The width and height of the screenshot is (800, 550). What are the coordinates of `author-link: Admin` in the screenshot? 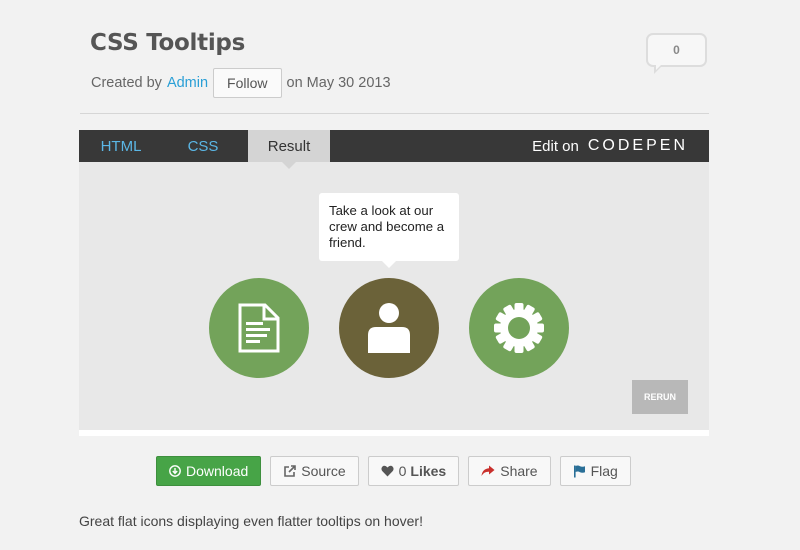 It's located at (187, 83).